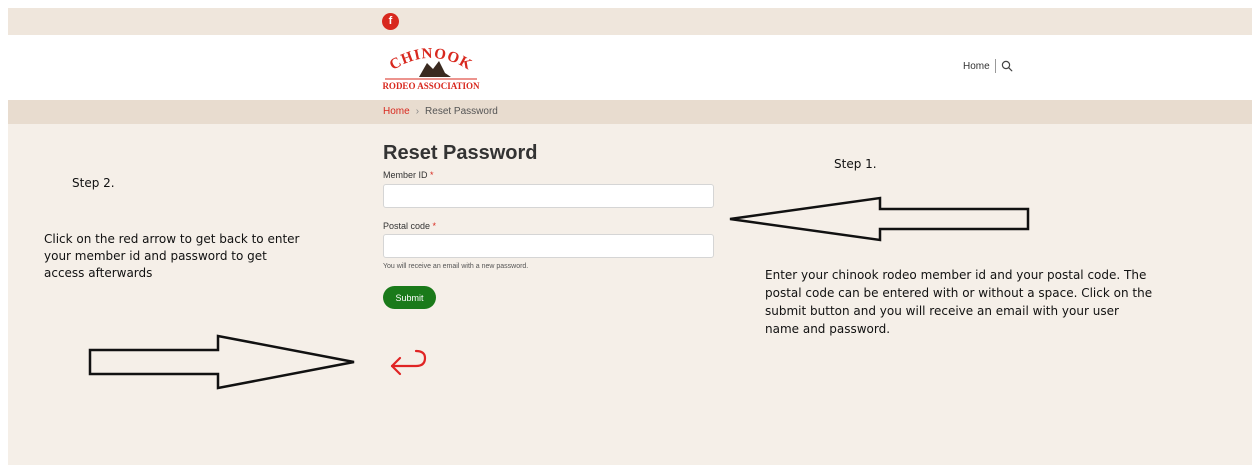  Describe the element at coordinates (995, 66) in the screenshot. I see `nav-divider` at that location.